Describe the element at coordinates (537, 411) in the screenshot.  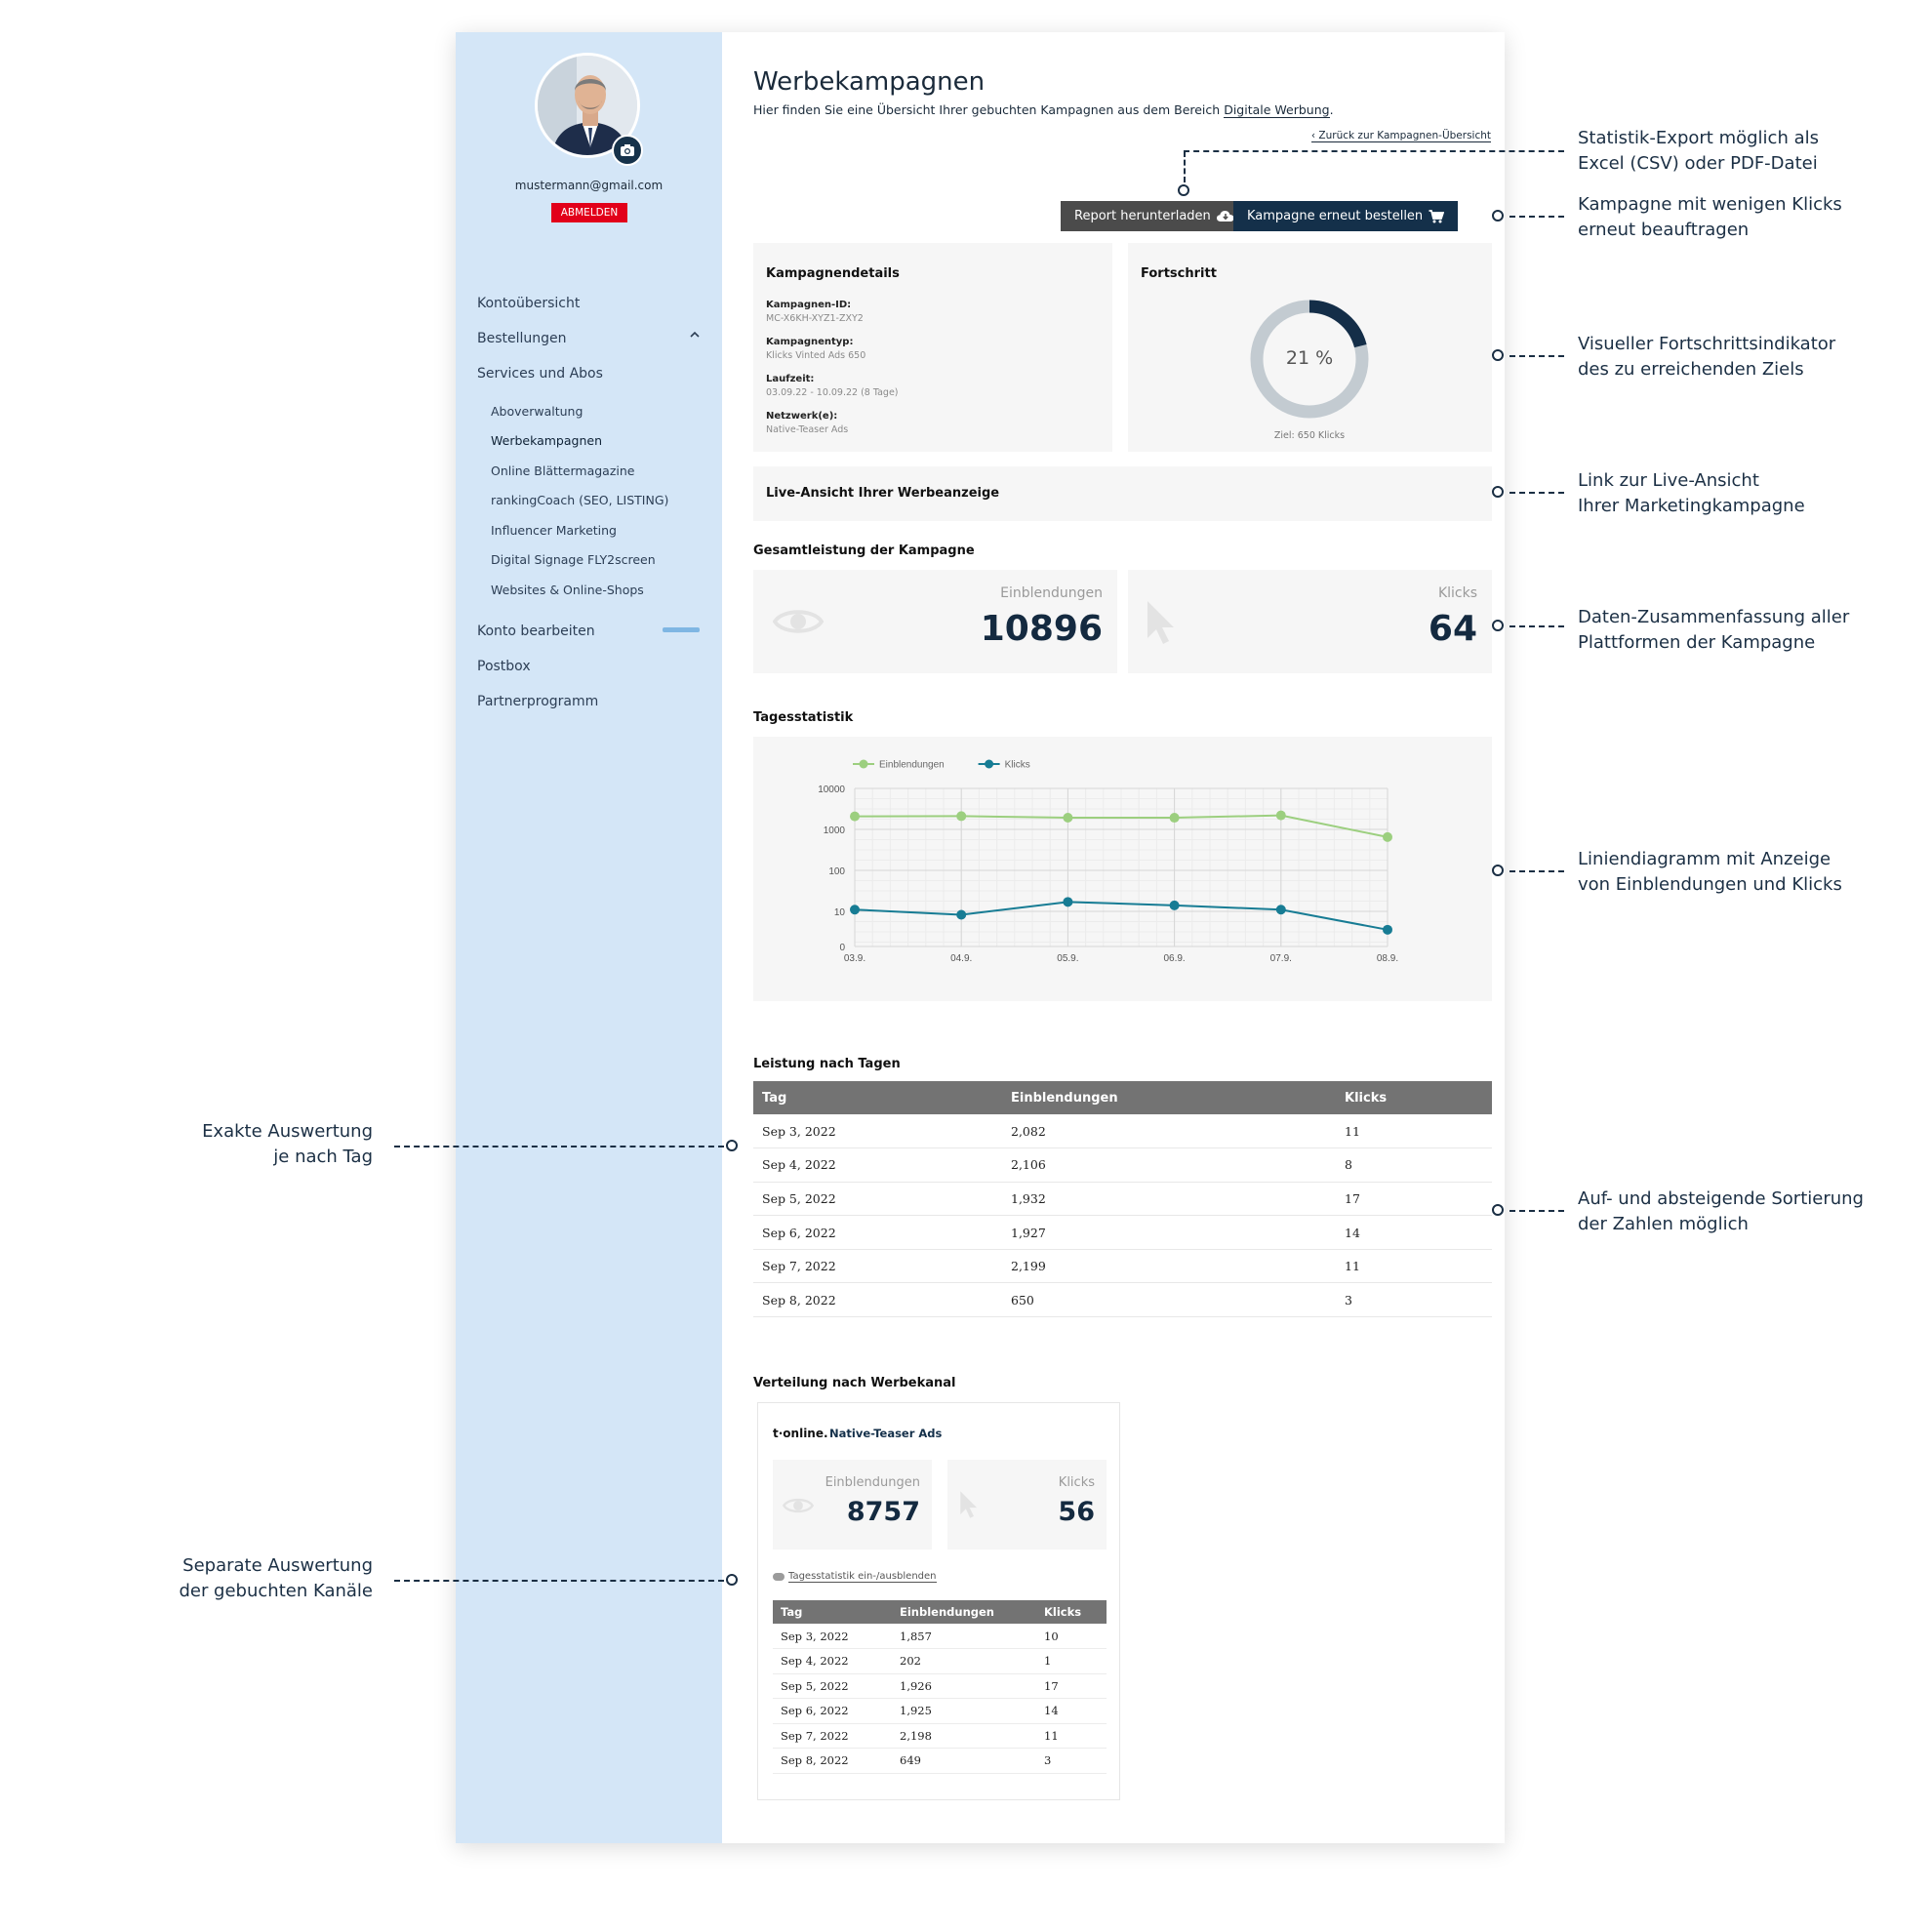
I see `subnav-aboverwaltung: Aboverwaltung` at that location.